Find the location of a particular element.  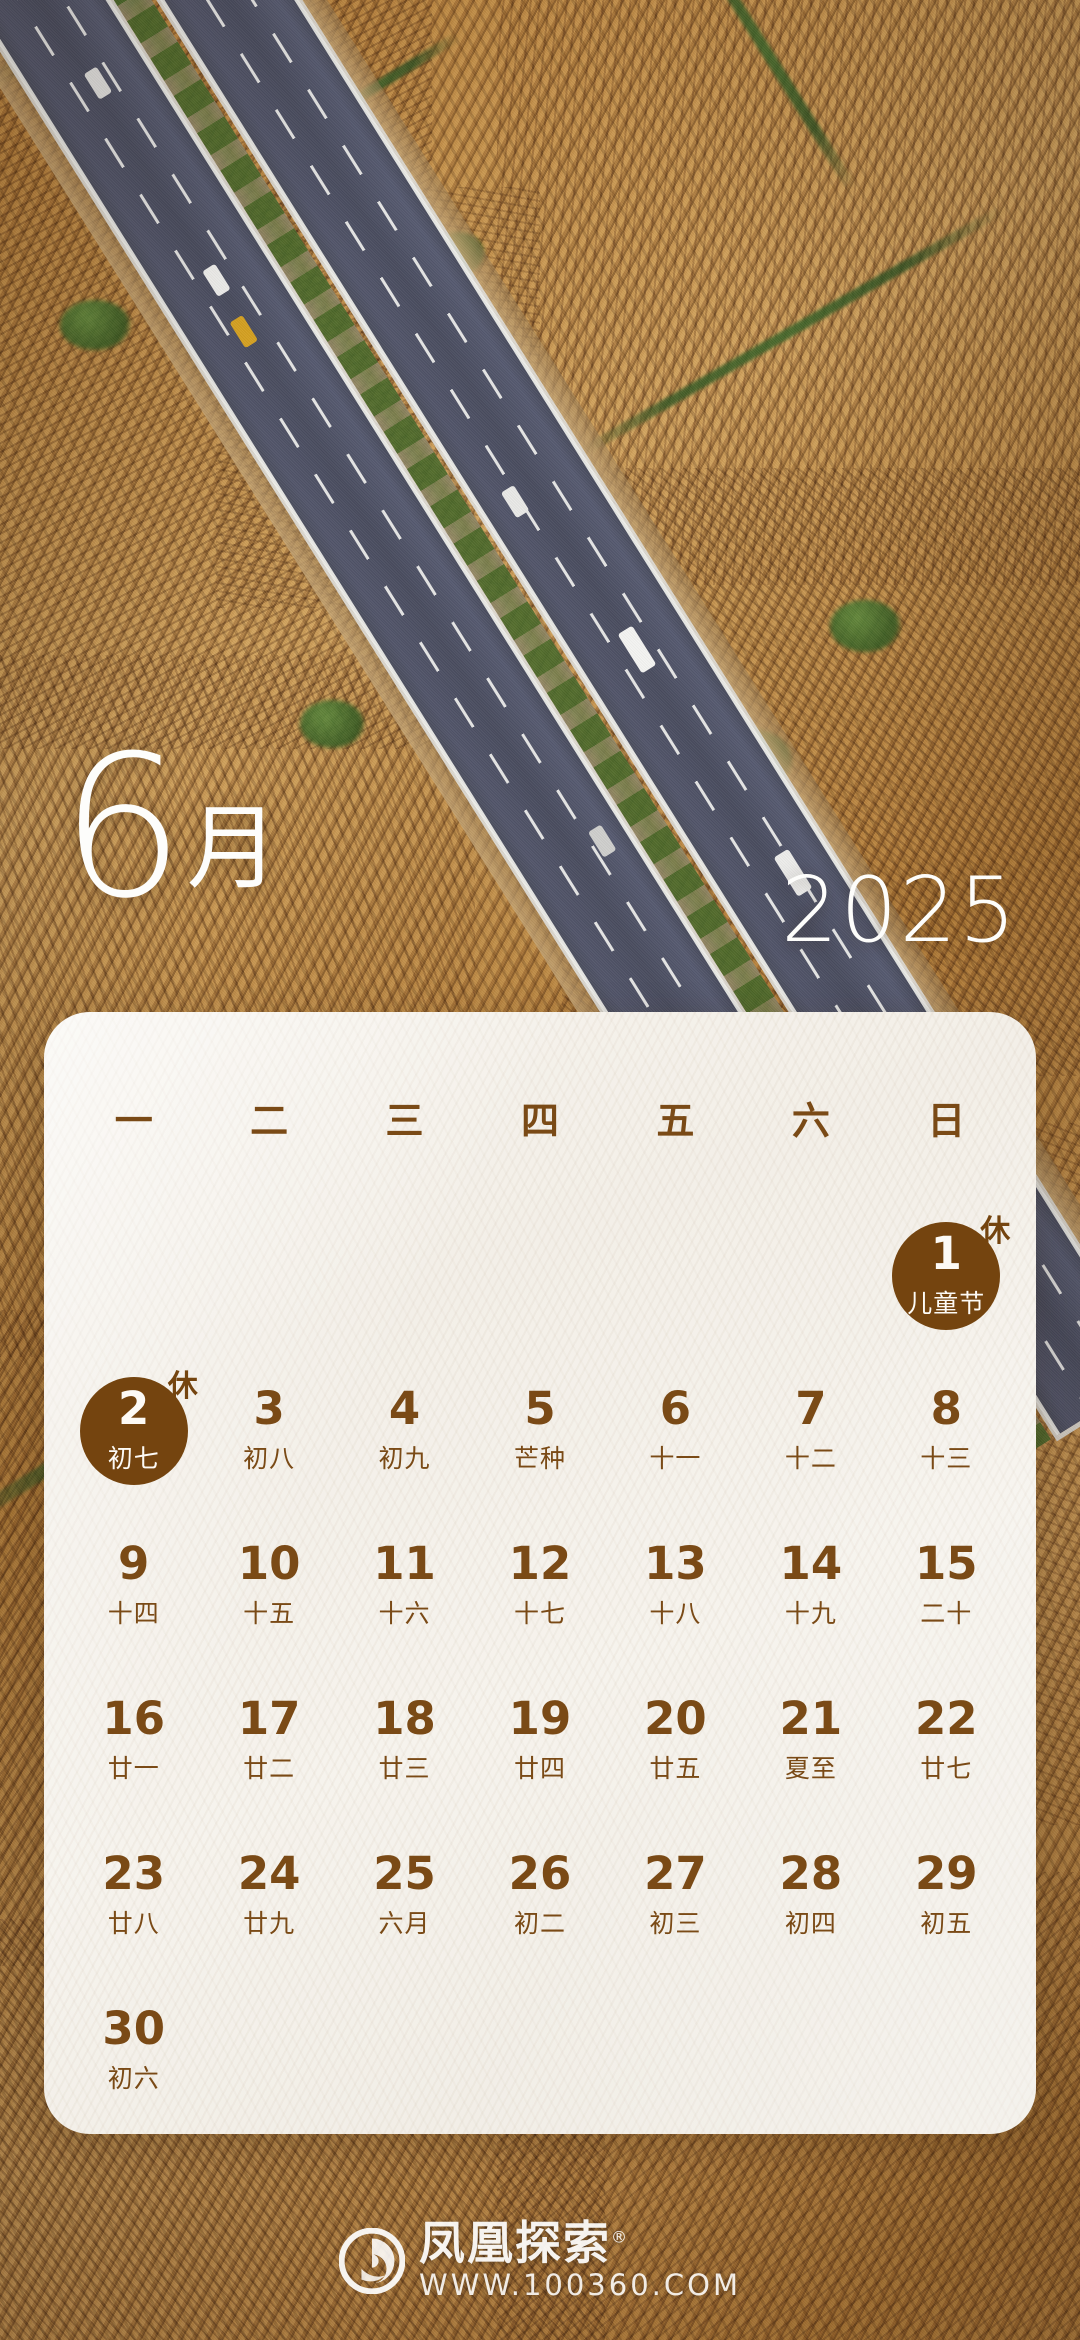

calendar-day-cell: 14 十九 is located at coordinates (810, 1585).